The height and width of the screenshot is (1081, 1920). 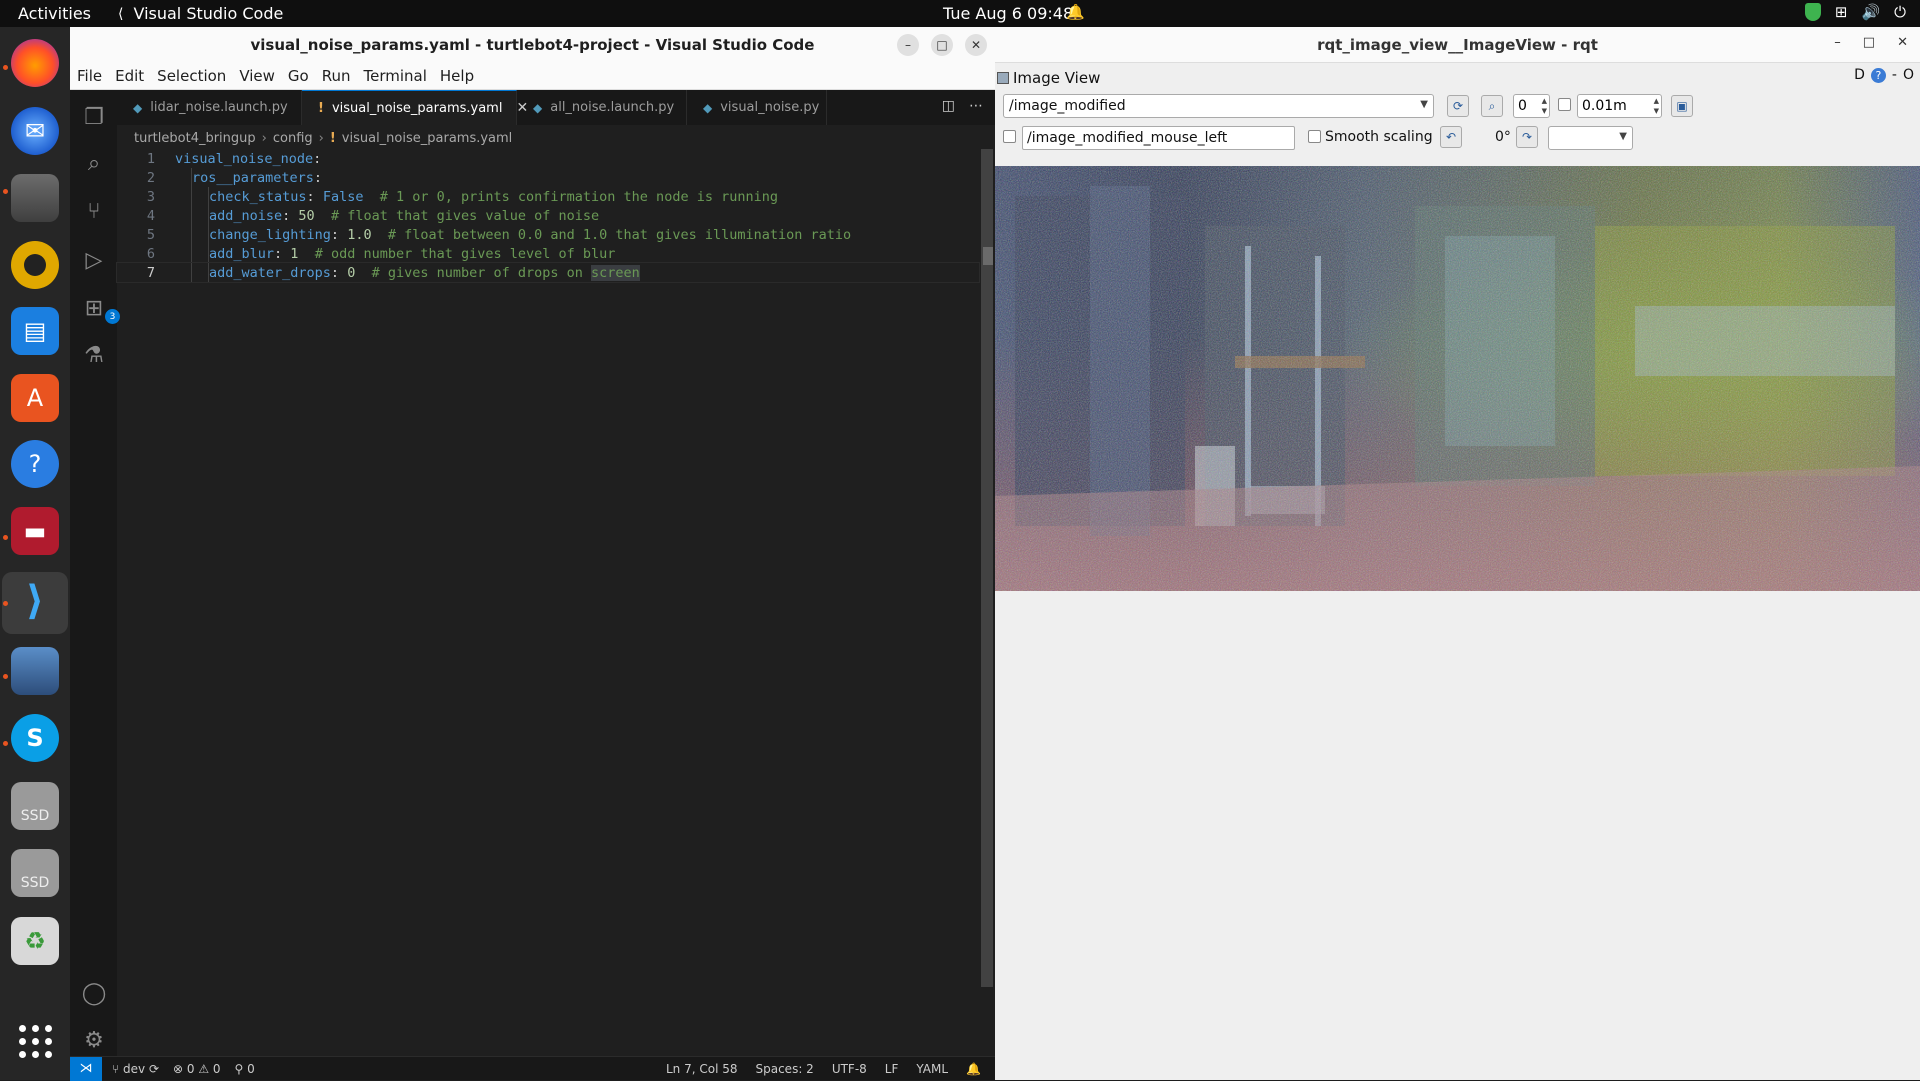 What do you see at coordinates (1158, 138) in the screenshot?
I see `mouse-topic-input: /image_modified_mouse_left` at bounding box center [1158, 138].